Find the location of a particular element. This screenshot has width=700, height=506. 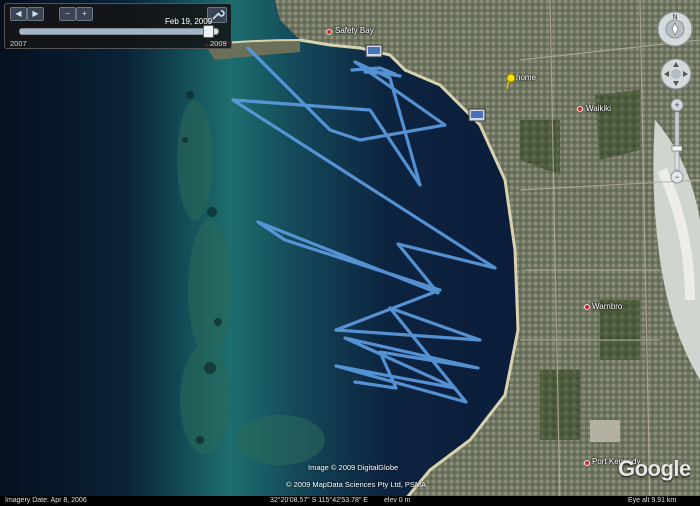

eye-altitude: Eye alt 9.91 km is located at coordinates (652, 500).